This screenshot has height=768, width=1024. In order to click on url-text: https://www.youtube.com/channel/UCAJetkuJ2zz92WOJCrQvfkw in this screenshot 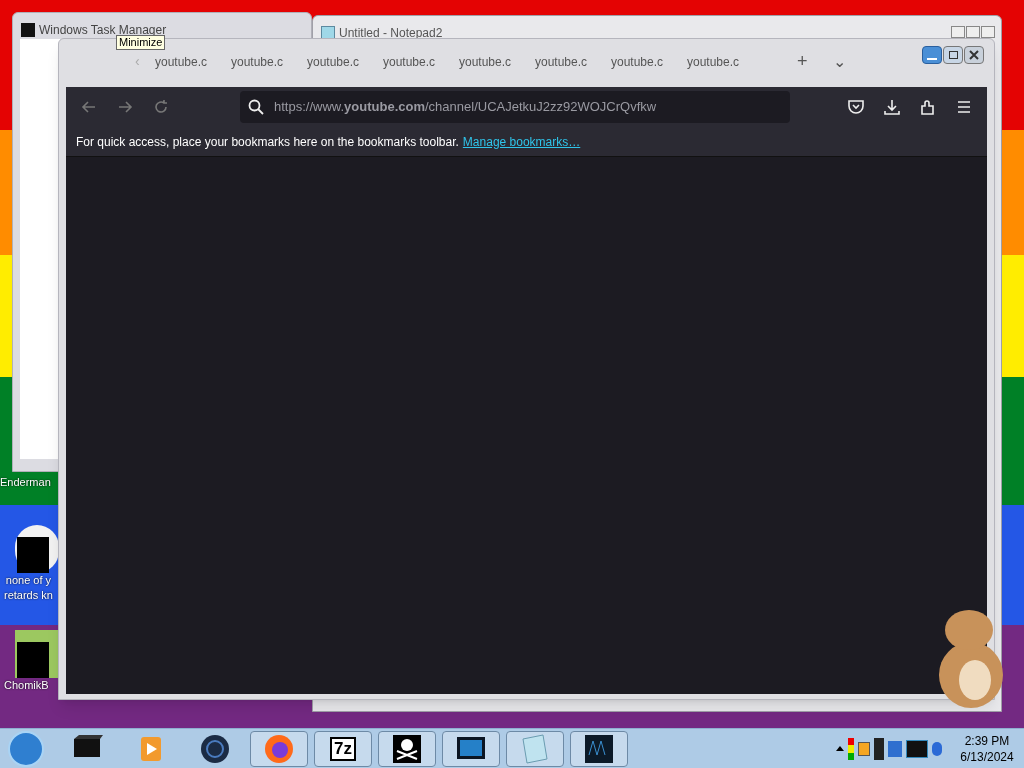, I will do `click(465, 107)`.